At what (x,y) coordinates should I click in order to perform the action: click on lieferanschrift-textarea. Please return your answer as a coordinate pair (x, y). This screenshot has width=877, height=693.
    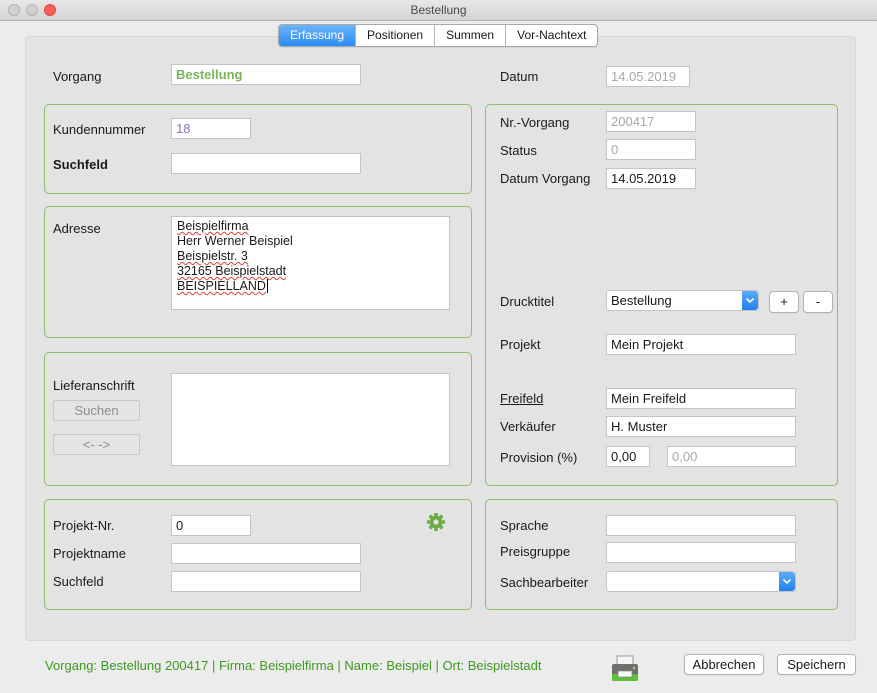
    Looking at the image, I should click on (310, 419).